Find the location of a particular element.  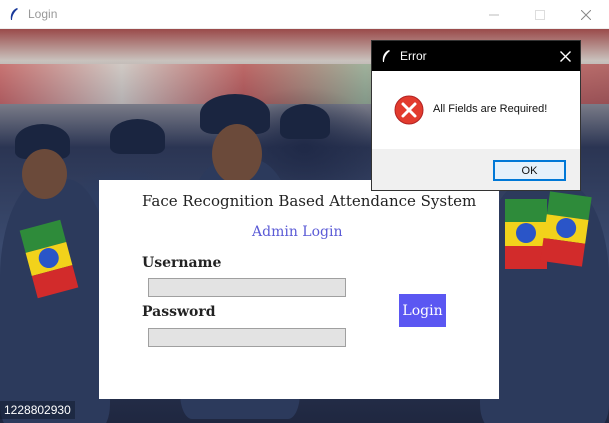

dialog-footer: OK is located at coordinates (476, 169).